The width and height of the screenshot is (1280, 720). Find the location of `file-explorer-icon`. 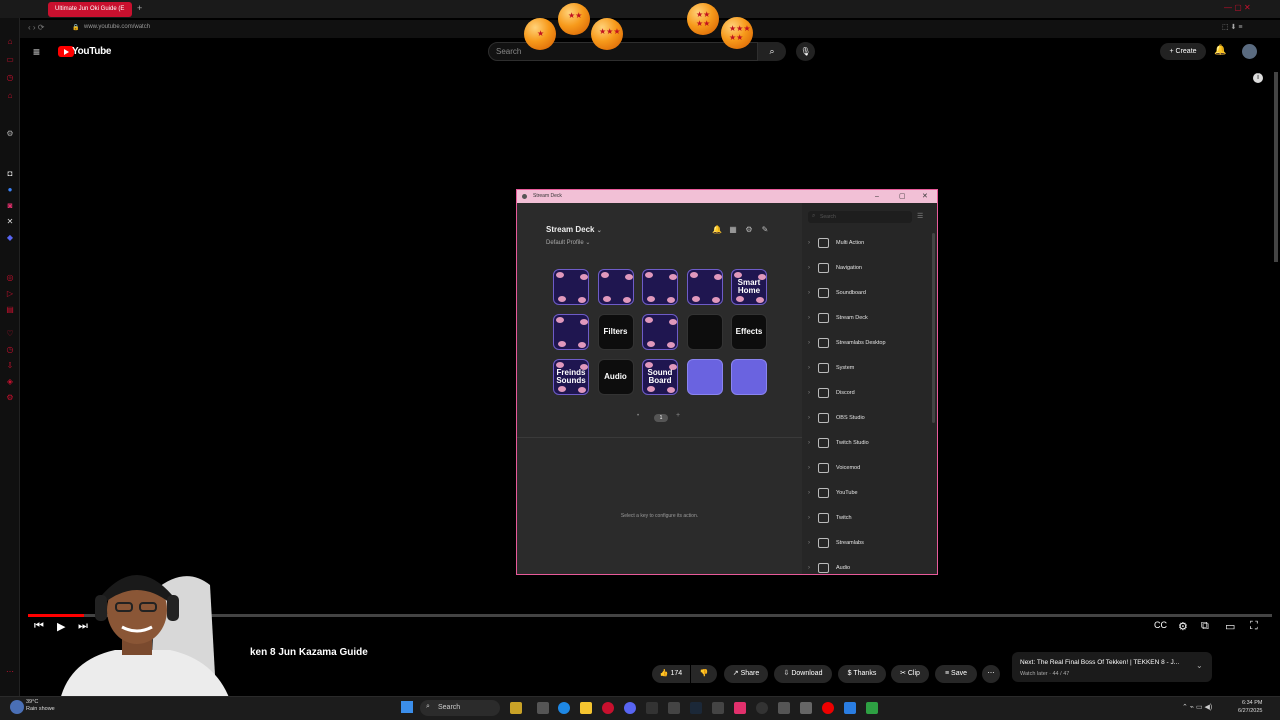

file-explorer-icon is located at coordinates (586, 708).